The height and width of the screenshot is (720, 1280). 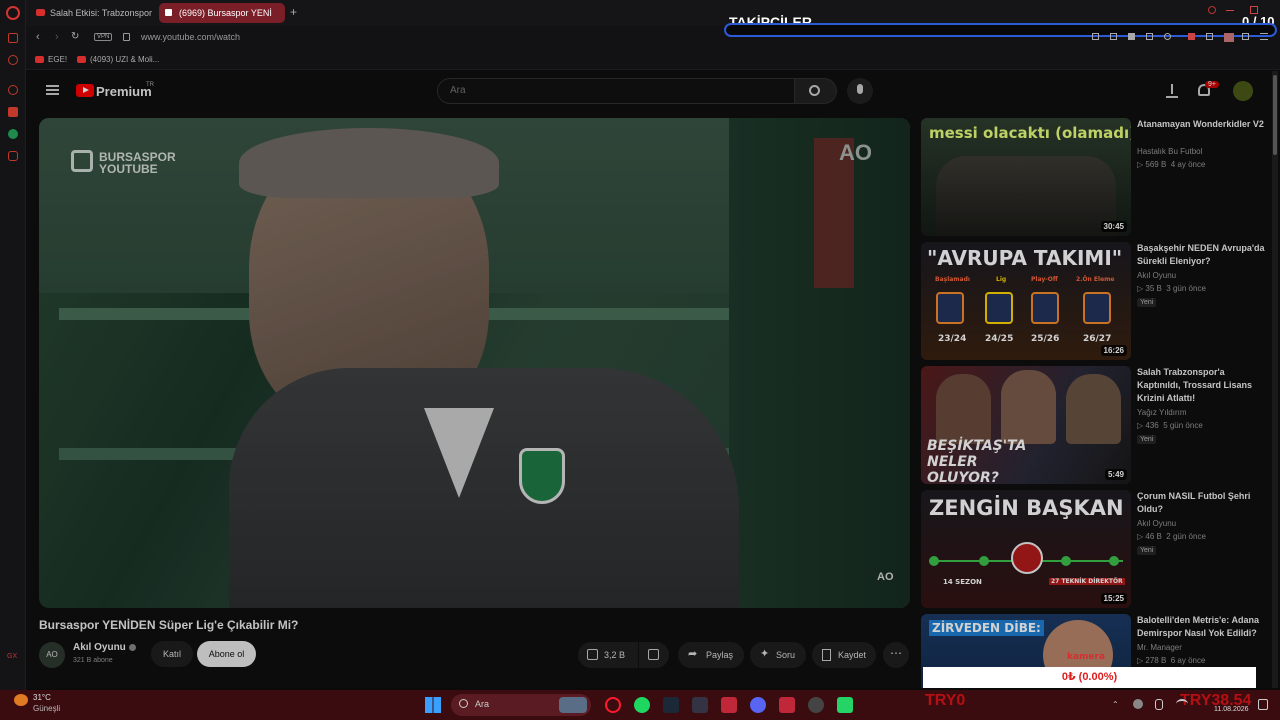 I want to click on mic-icon, so click(x=1159, y=704).